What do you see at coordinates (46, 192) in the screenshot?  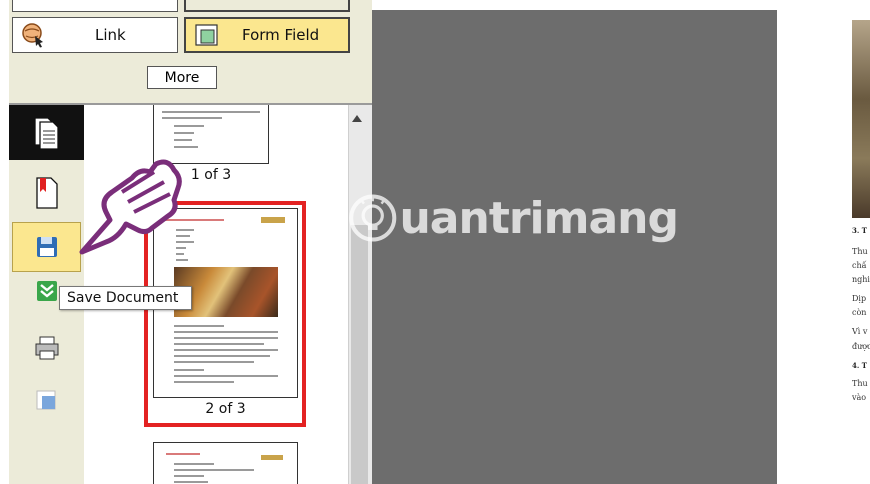 I see `bookmark-icon` at bounding box center [46, 192].